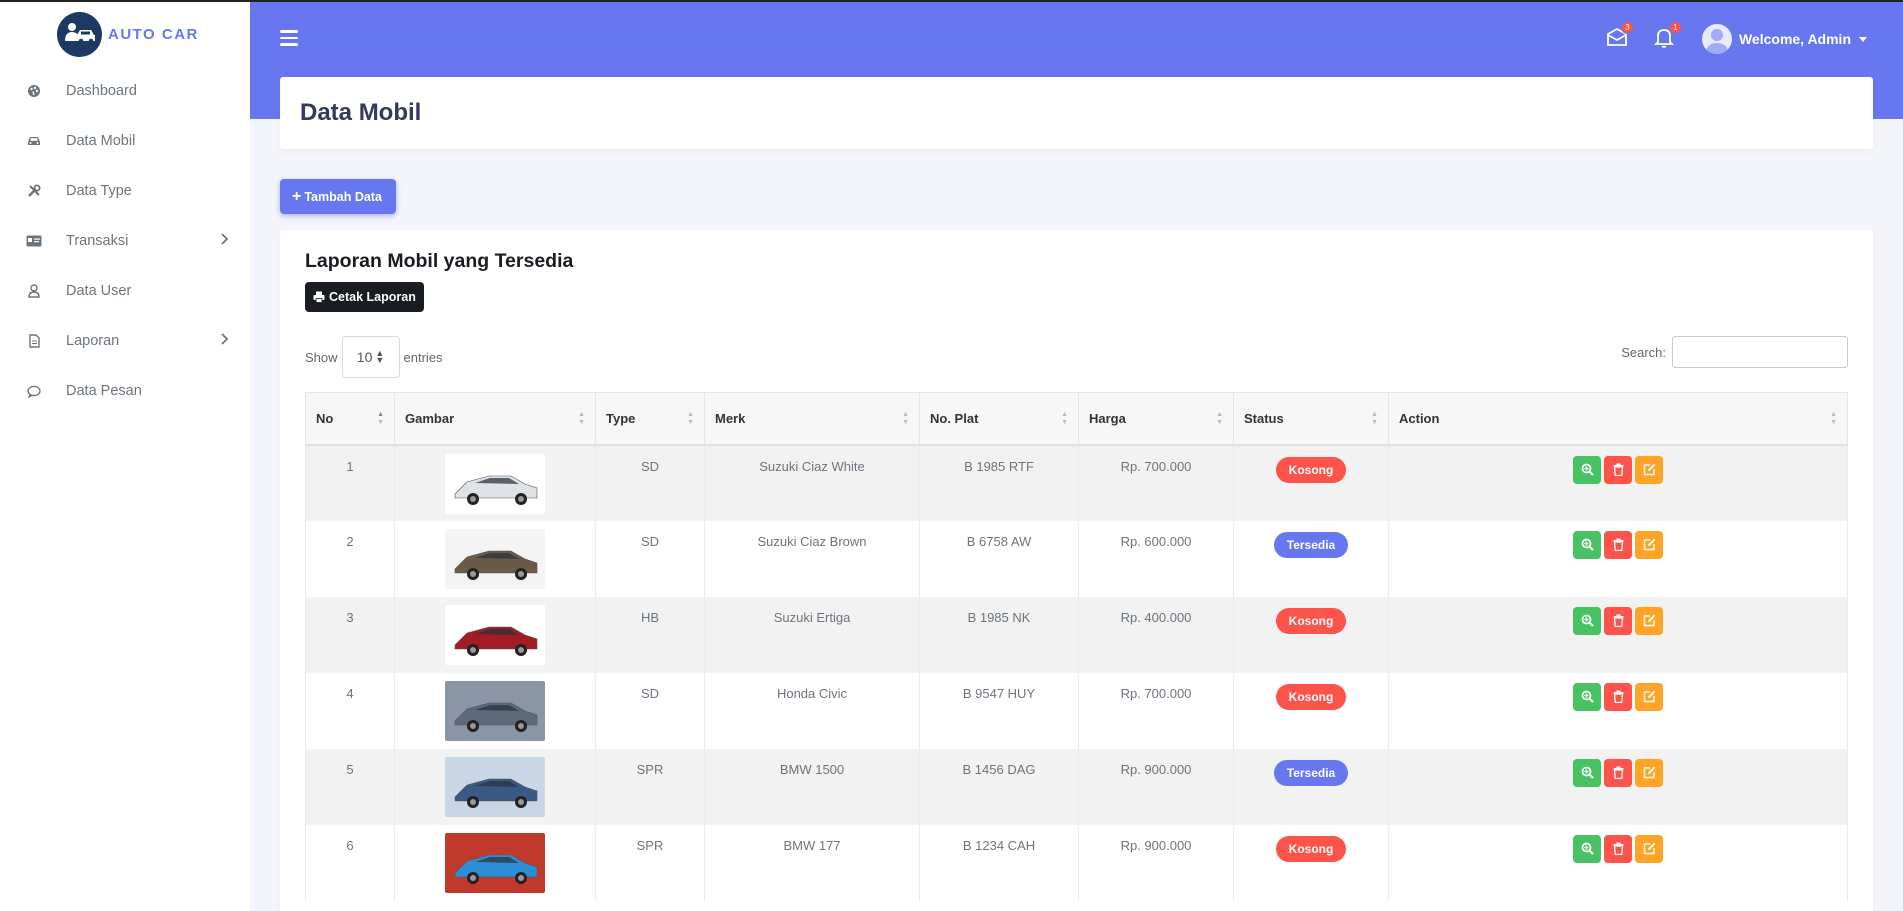 The height and width of the screenshot is (911, 1903). What do you see at coordinates (1675, 27) in the screenshot?
I see `notifications-count-badge: 1` at bounding box center [1675, 27].